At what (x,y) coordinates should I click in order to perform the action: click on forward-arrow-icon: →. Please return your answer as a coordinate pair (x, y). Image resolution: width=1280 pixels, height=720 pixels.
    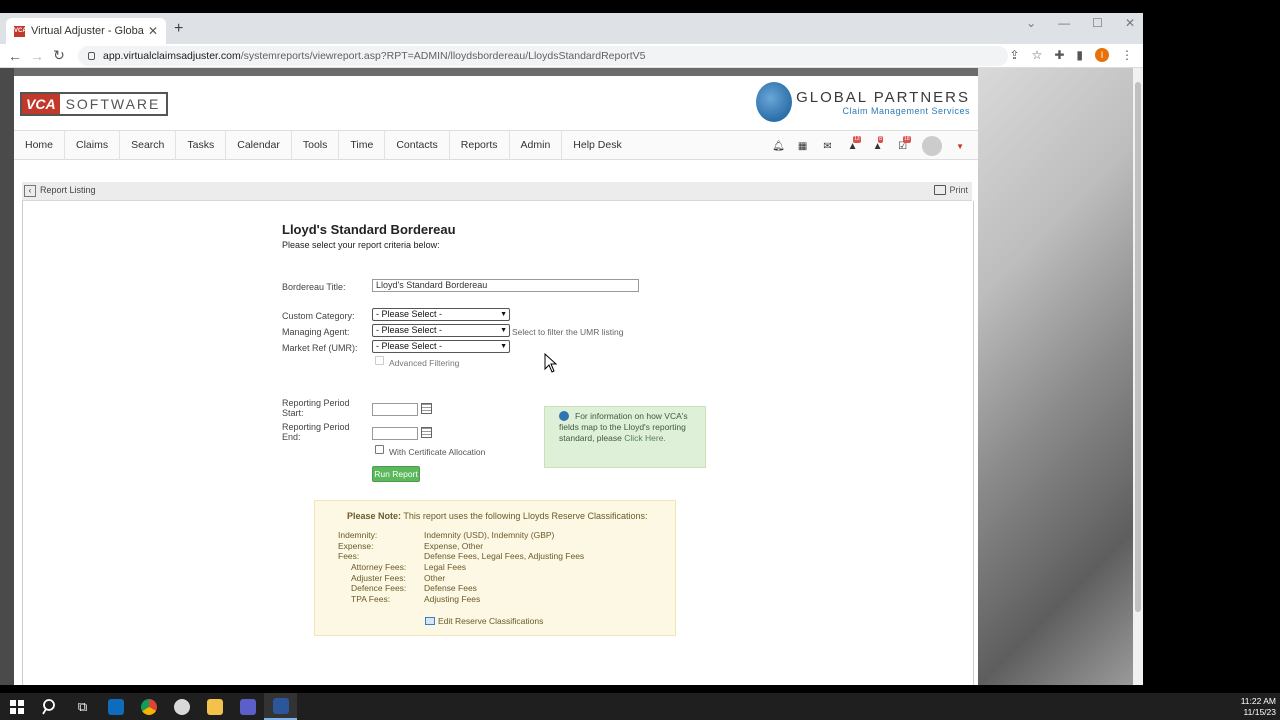
    Looking at the image, I should click on (37, 56).